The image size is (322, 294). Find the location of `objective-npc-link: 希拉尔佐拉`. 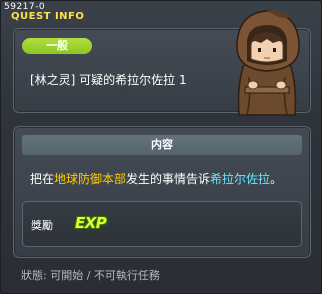

objective-npc-link: 希拉尔佐拉 is located at coordinates (240, 179).